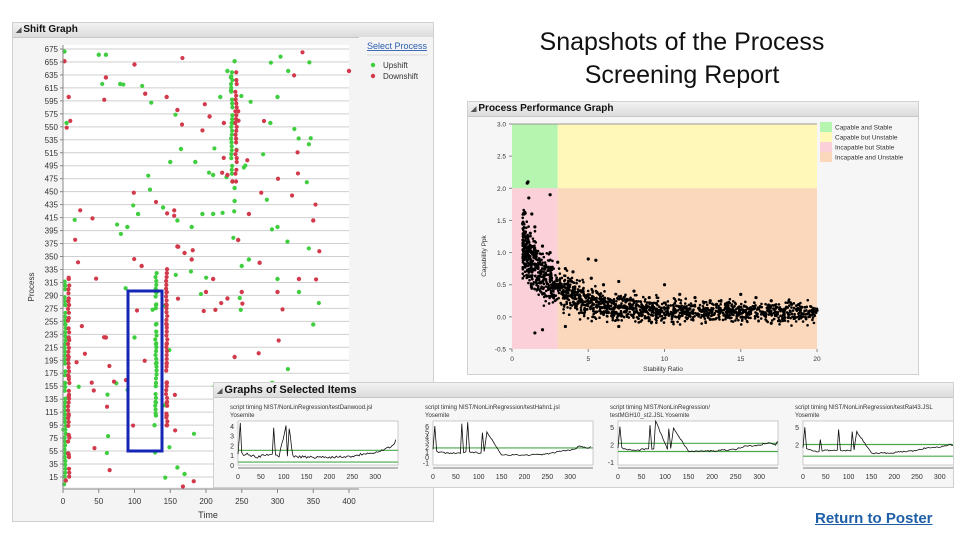 This screenshot has height=540, width=960. What do you see at coordinates (349, 501) in the screenshot?
I see `shift-x-tick-label: 400` at bounding box center [349, 501].